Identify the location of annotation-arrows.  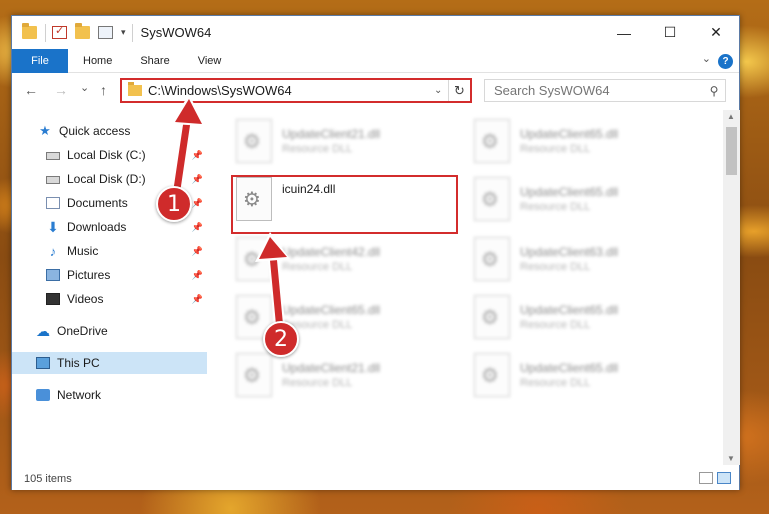
(230, 215).